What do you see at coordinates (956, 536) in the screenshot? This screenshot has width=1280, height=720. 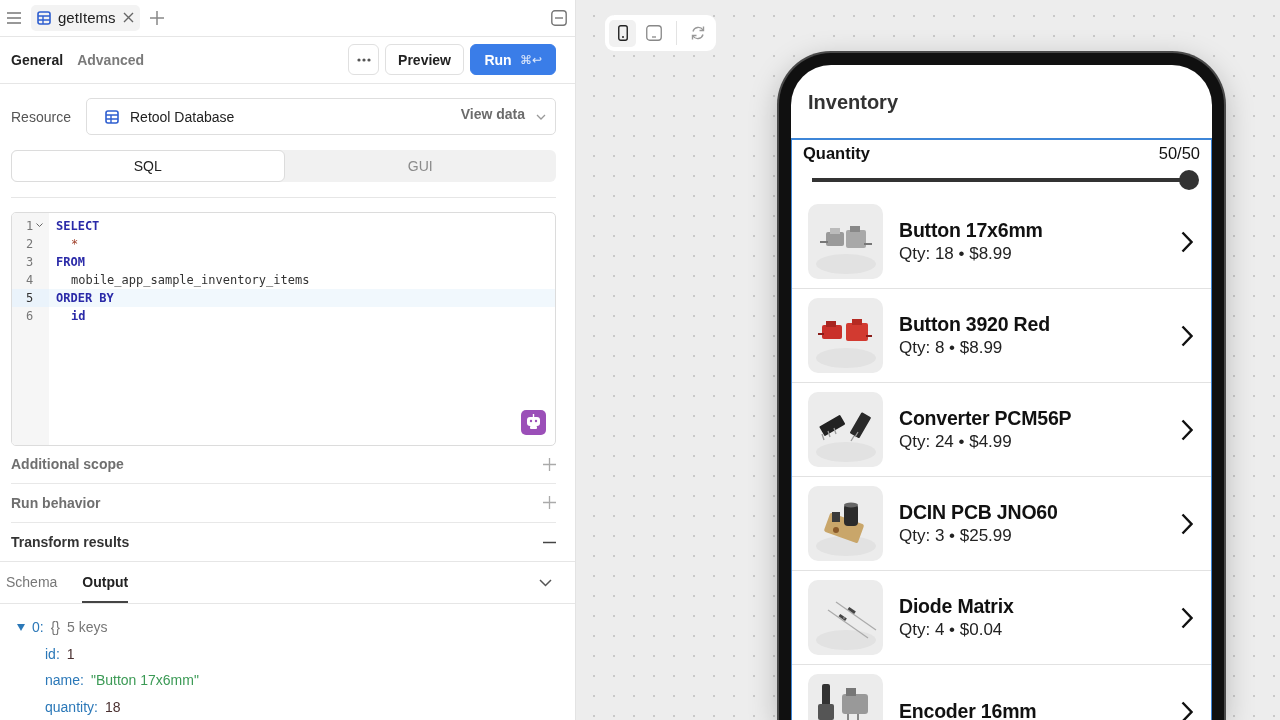 I see `item-detail: Qty: 3 • $25.99` at bounding box center [956, 536].